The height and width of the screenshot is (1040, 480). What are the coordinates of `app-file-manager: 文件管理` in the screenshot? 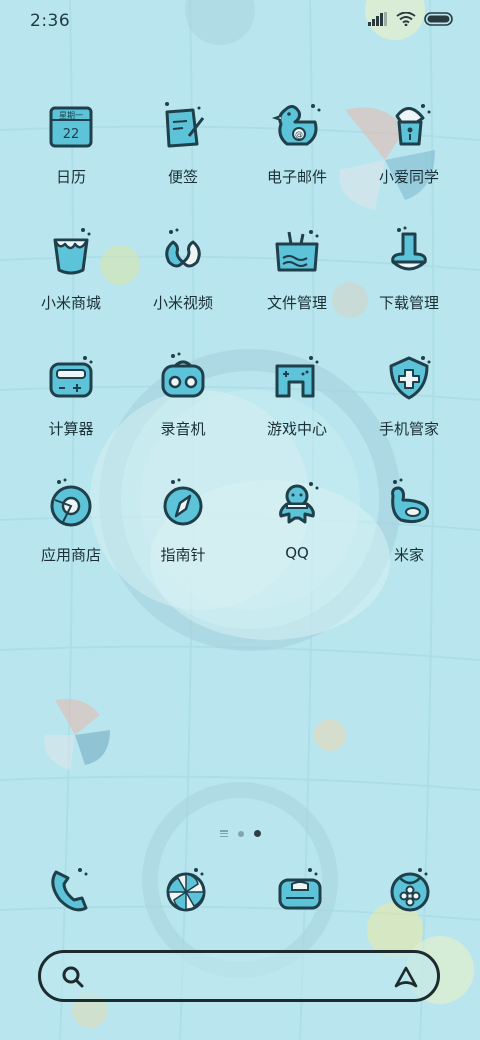 It's located at (297, 269).